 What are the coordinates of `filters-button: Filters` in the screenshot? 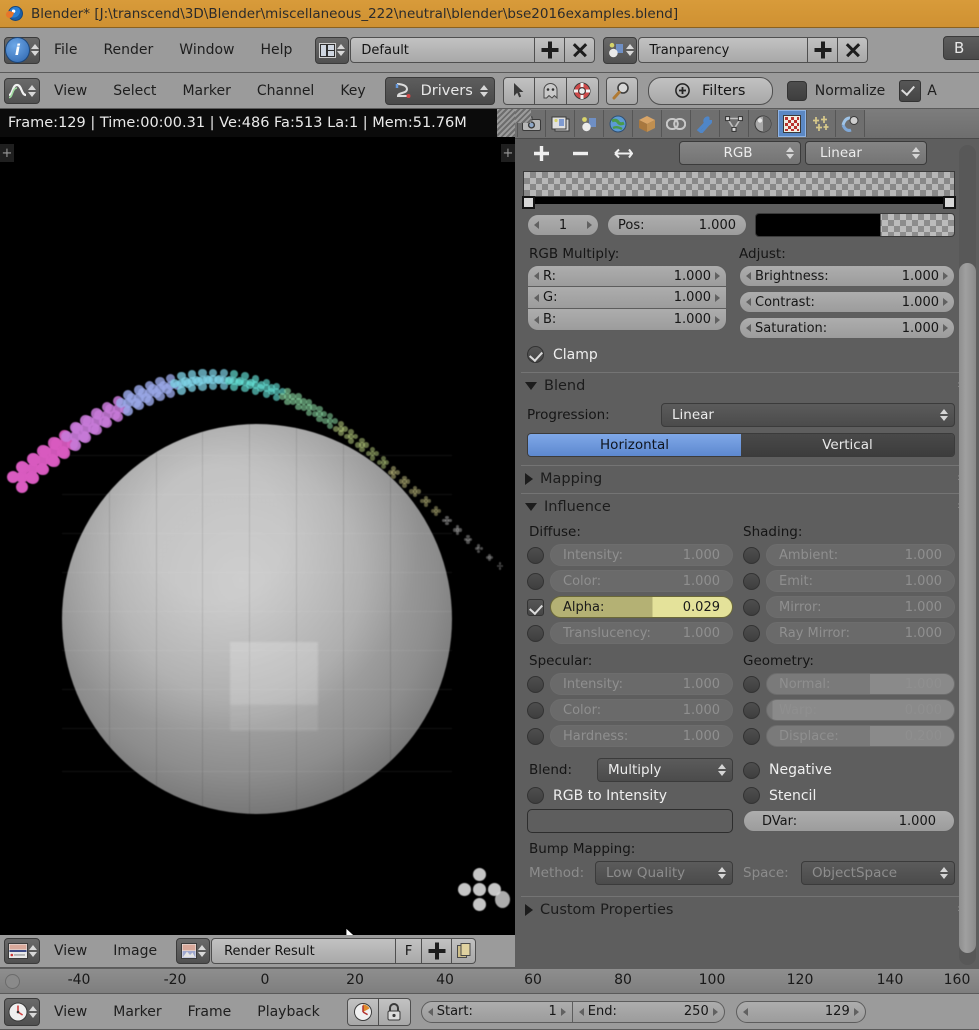 It's located at (710, 90).